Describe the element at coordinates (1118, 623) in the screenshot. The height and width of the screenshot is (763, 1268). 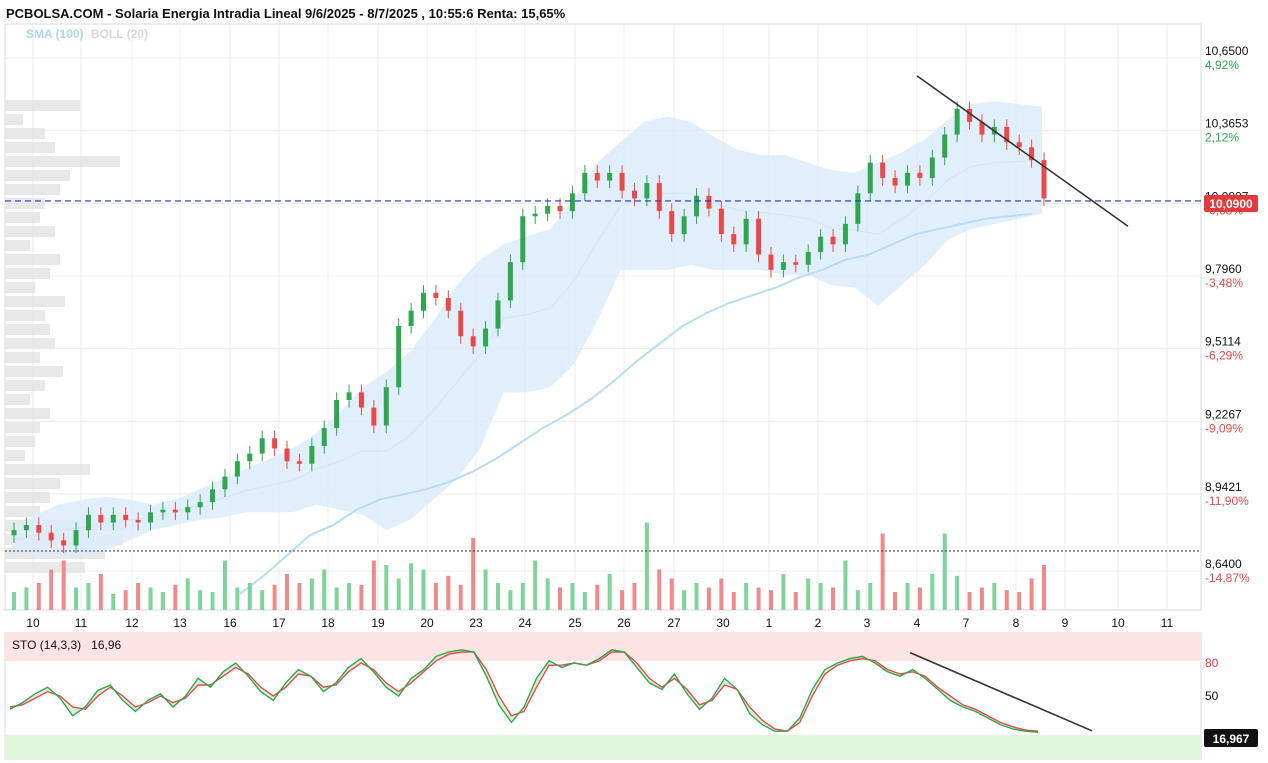
I see `x-tick-label: 10` at that location.